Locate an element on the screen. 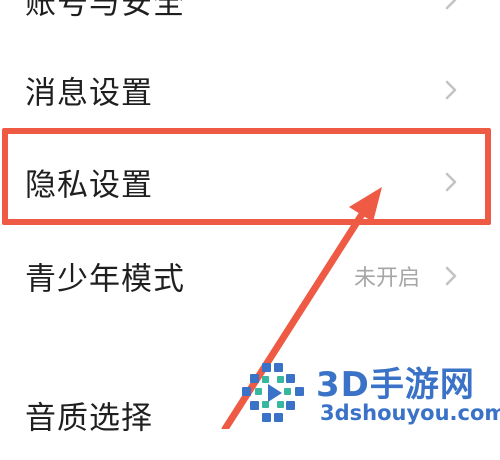  settings-item-label: 青少年模式 is located at coordinates (105, 279).